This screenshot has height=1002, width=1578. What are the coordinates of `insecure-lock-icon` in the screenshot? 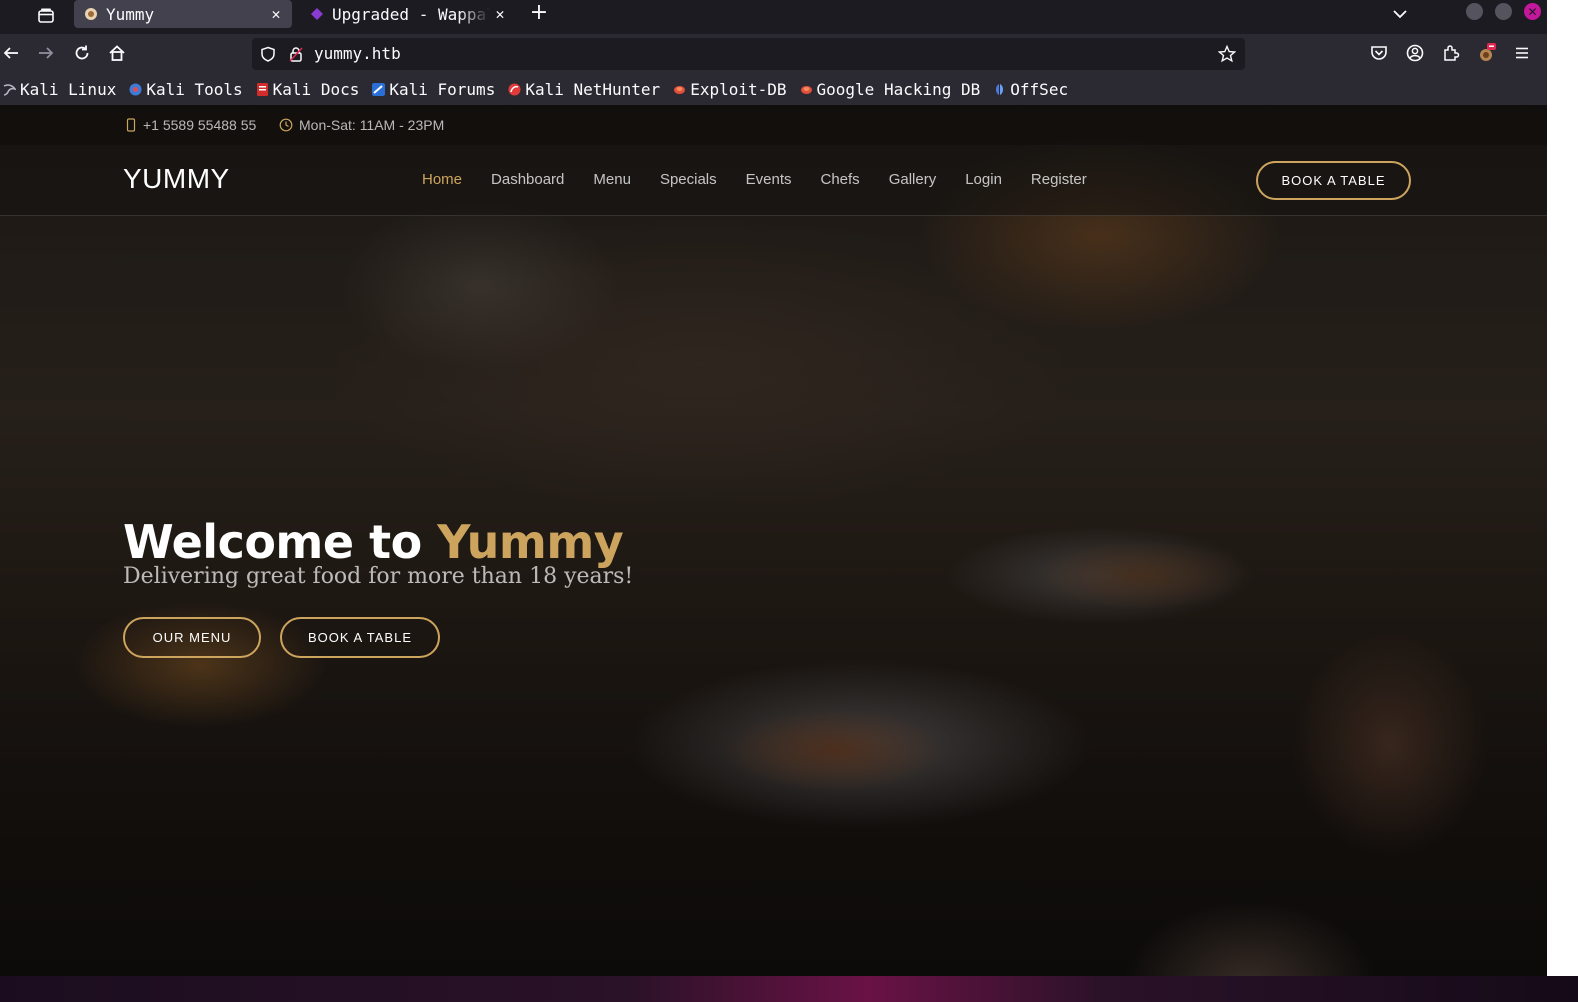 It's located at (296, 54).